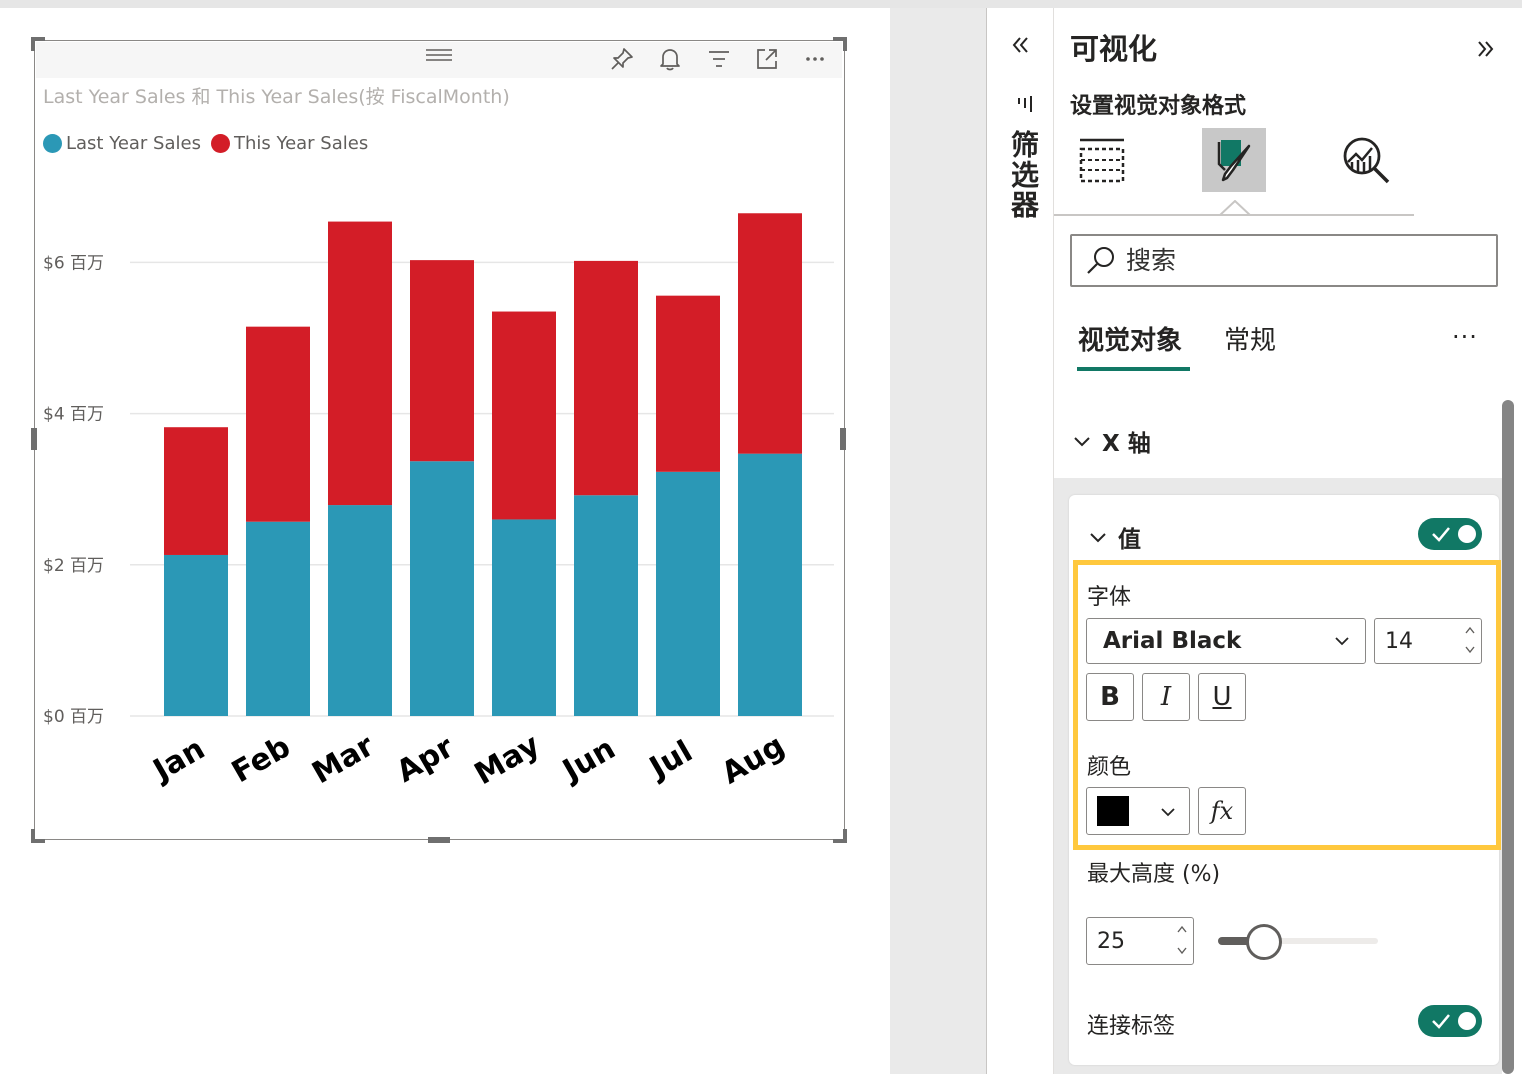 The width and height of the screenshot is (1522, 1074). Describe the element at coordinates (1130, 338) in the screenshot. I see `tab-visual: 视觉对象` at that location.